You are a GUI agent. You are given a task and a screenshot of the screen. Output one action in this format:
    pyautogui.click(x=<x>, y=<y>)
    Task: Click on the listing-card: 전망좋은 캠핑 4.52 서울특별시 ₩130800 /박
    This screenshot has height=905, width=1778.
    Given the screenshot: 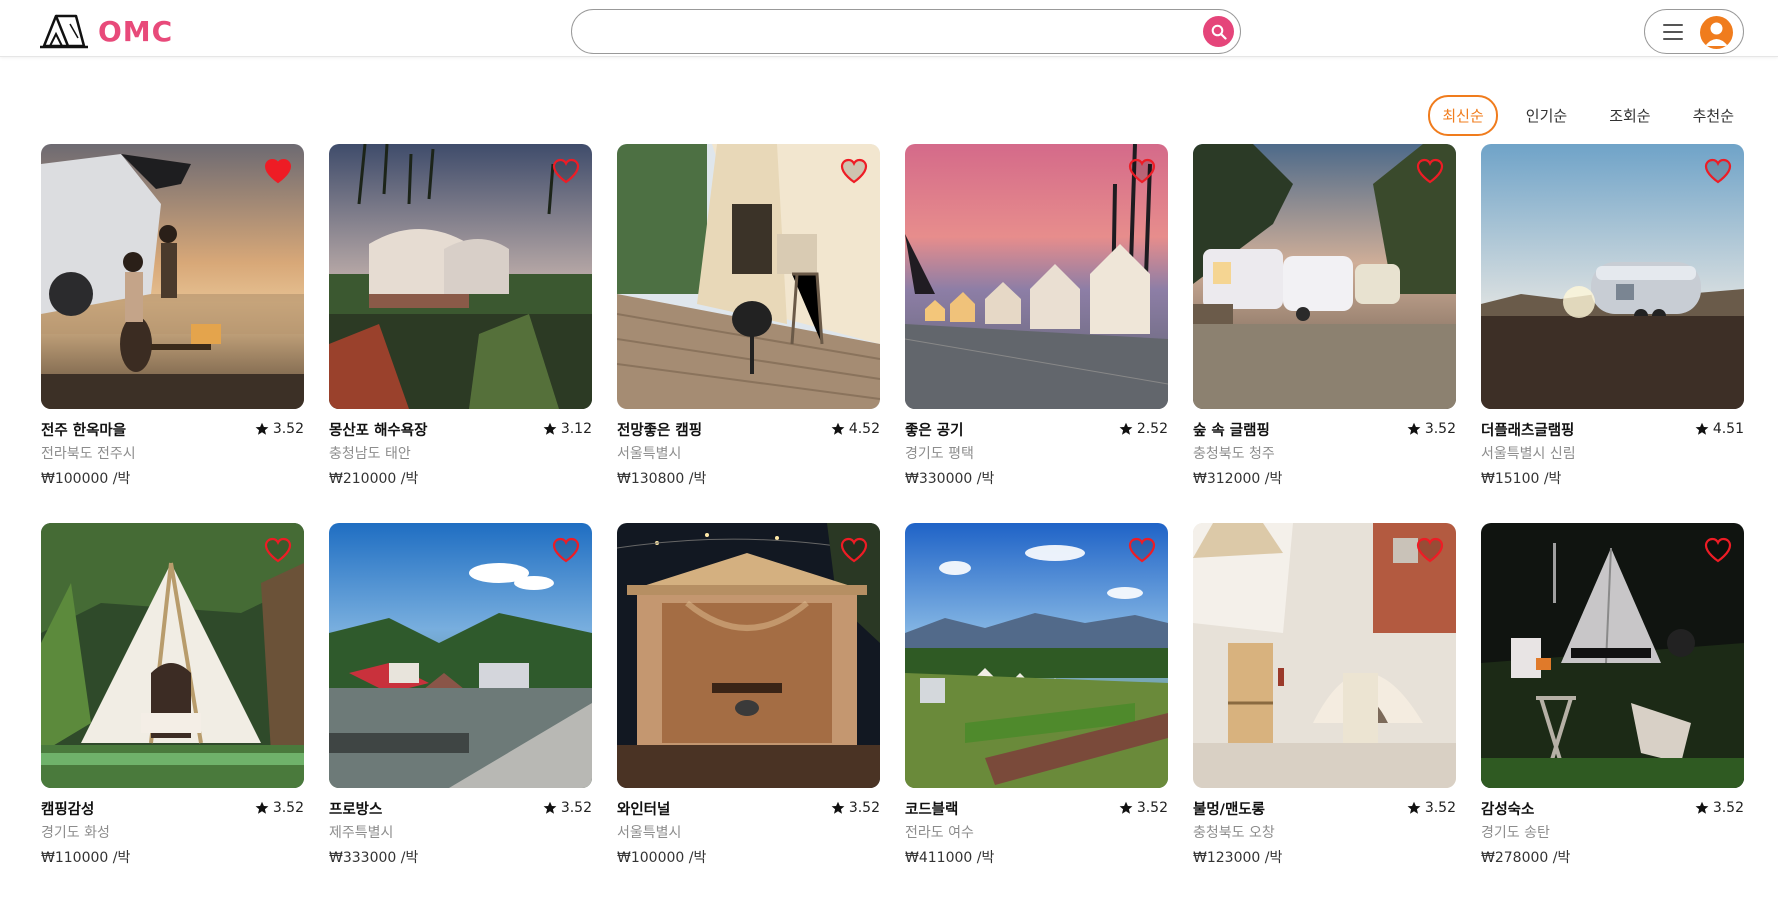 What is the action you would take?
    pyautogui.click(x=748, y=315)
    